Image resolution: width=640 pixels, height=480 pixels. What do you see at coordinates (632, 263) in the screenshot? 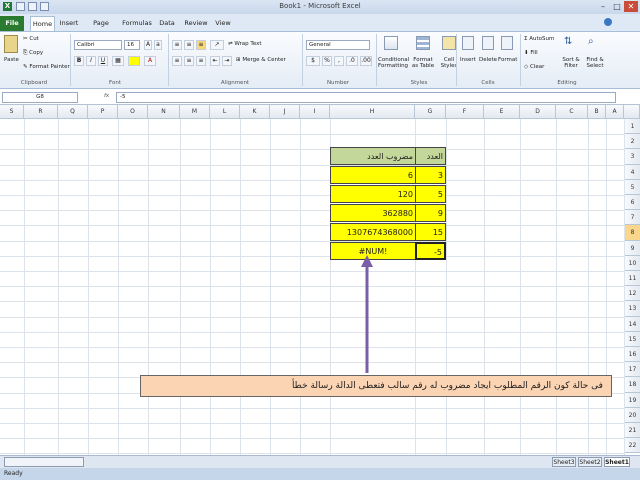
I see `row-header: 10` at bounding box center [632, 263].